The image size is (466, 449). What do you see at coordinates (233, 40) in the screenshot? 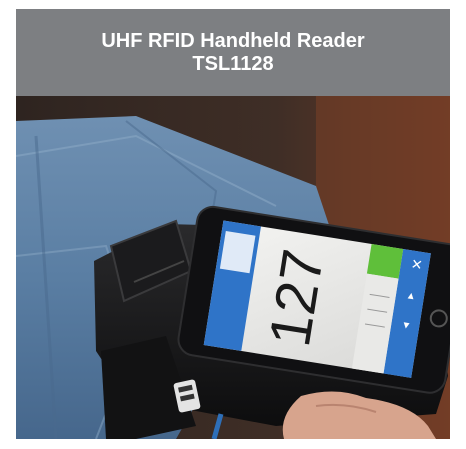
I see `product-title: UHF RFID Handheld Reader` at bounding box center [233, 40].